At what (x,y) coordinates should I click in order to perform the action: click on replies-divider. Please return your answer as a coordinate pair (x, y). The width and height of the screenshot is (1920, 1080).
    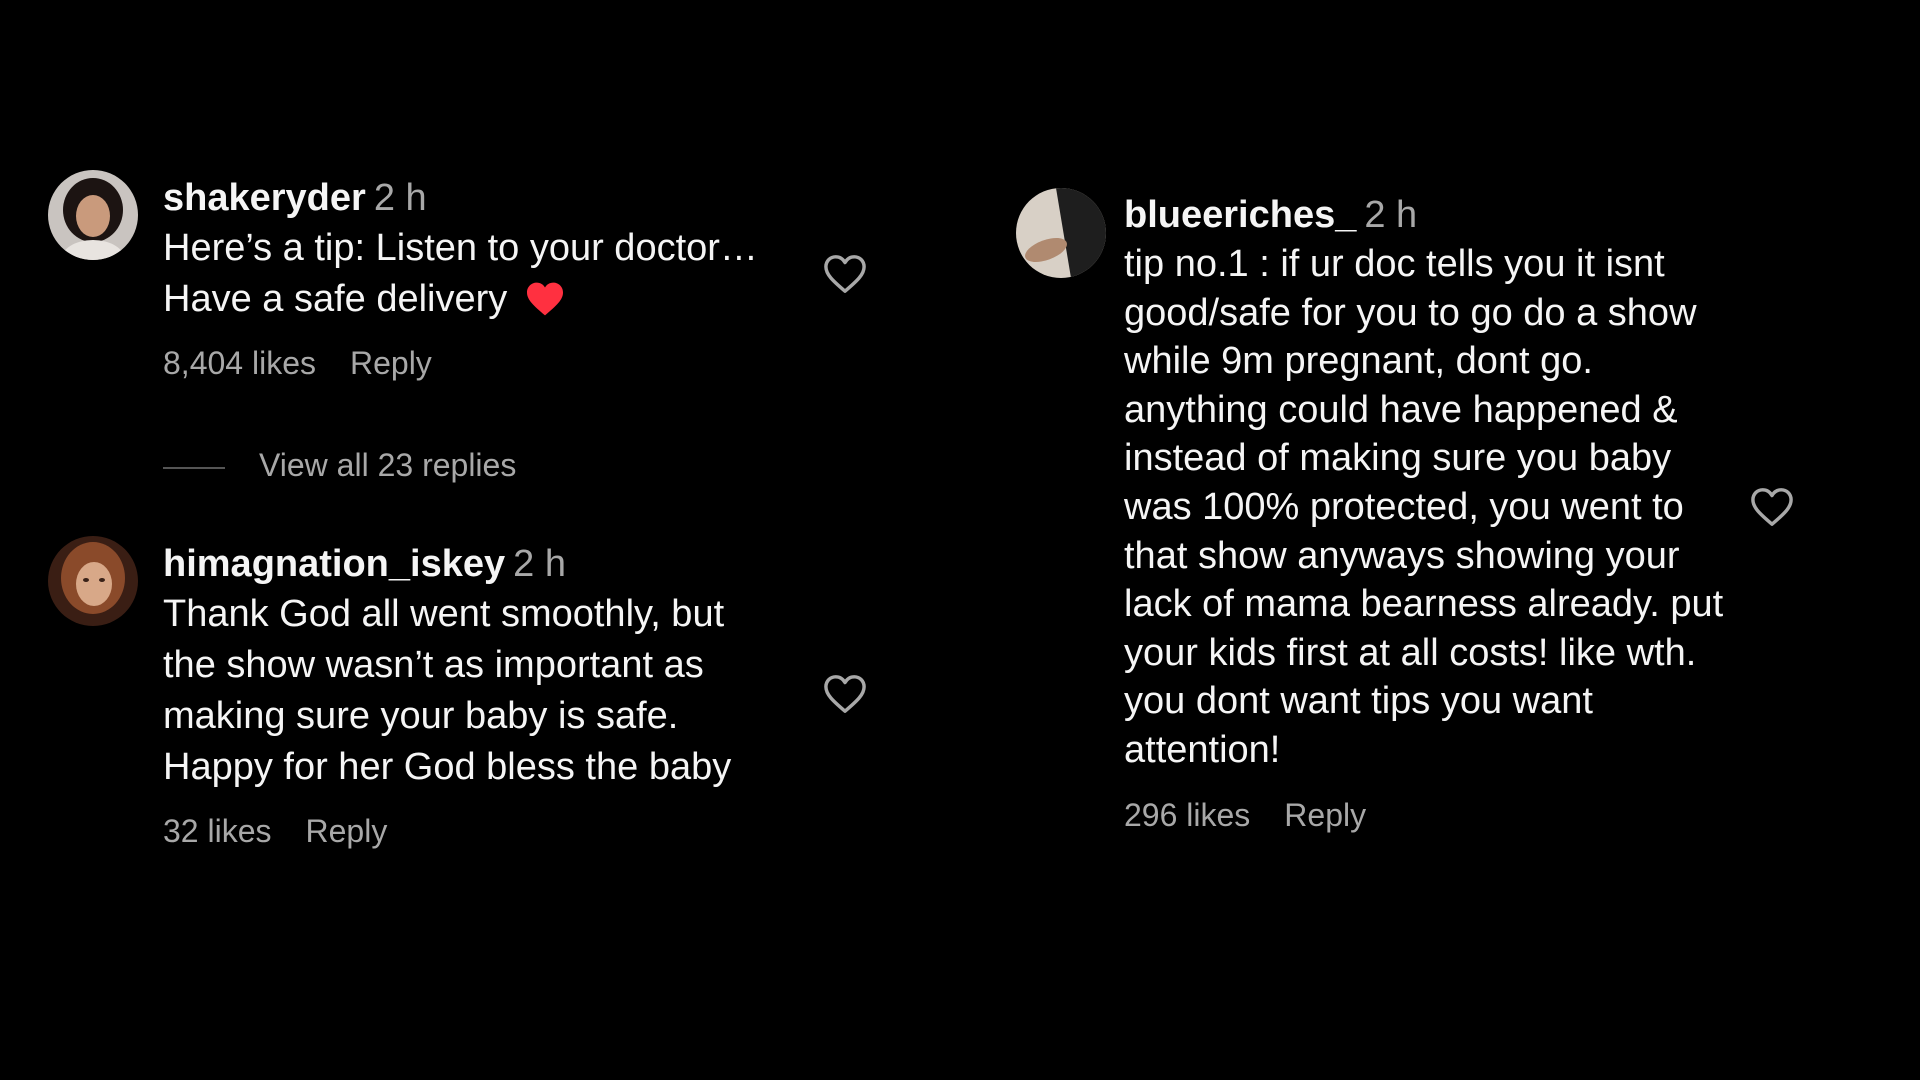
    Looking at the image, I should click on (194, 467).